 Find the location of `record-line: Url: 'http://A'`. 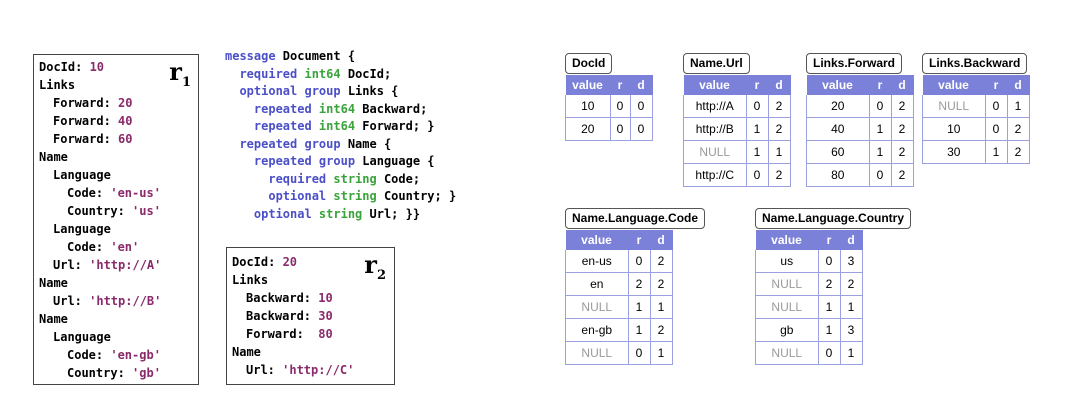

record-line: Url: 'http://A' is located at coordinates (107, 265).